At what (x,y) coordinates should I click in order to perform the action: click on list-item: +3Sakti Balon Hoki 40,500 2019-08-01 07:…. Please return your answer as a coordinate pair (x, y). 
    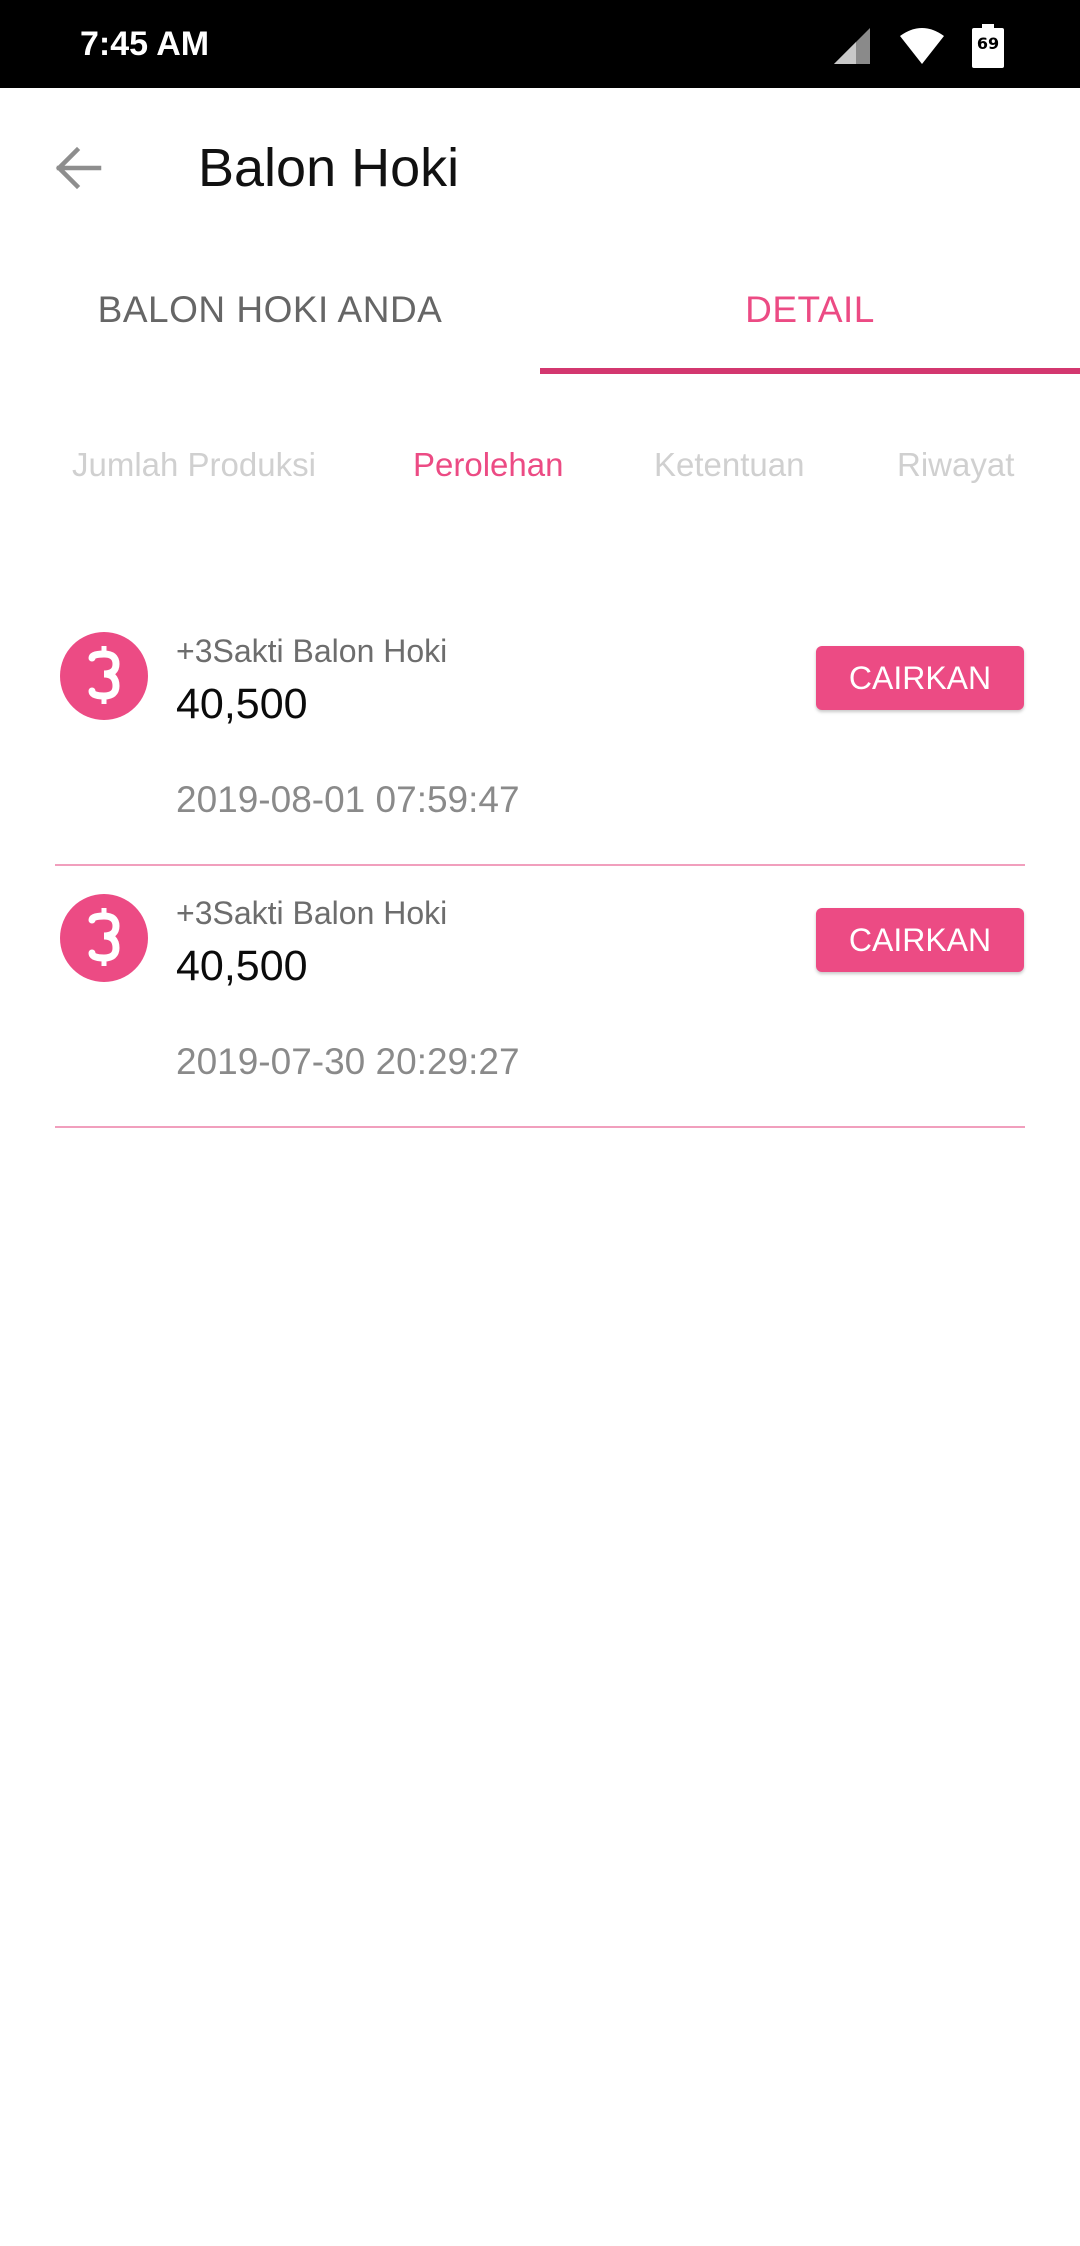
    Looking at the image, I should click on (540, 733).